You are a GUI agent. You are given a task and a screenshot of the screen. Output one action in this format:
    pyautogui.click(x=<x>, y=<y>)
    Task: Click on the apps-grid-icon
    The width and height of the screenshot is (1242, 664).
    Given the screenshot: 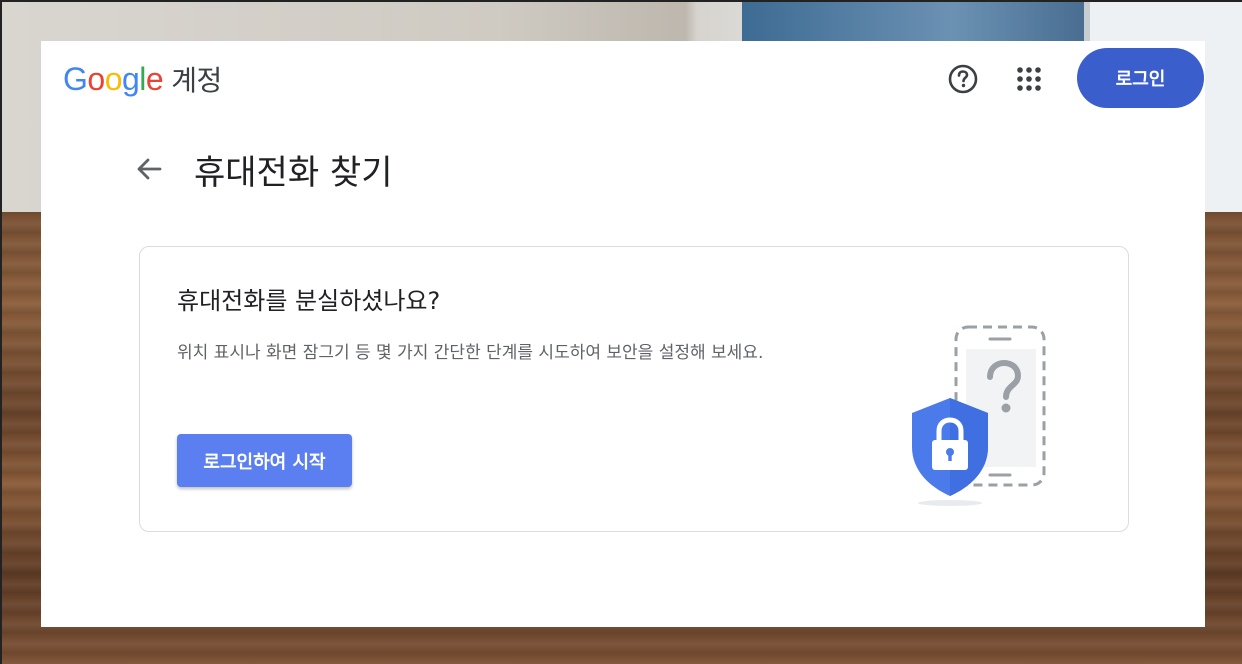 What is the action you would take?
    pyautogui.click(x=1029, y=79)
    